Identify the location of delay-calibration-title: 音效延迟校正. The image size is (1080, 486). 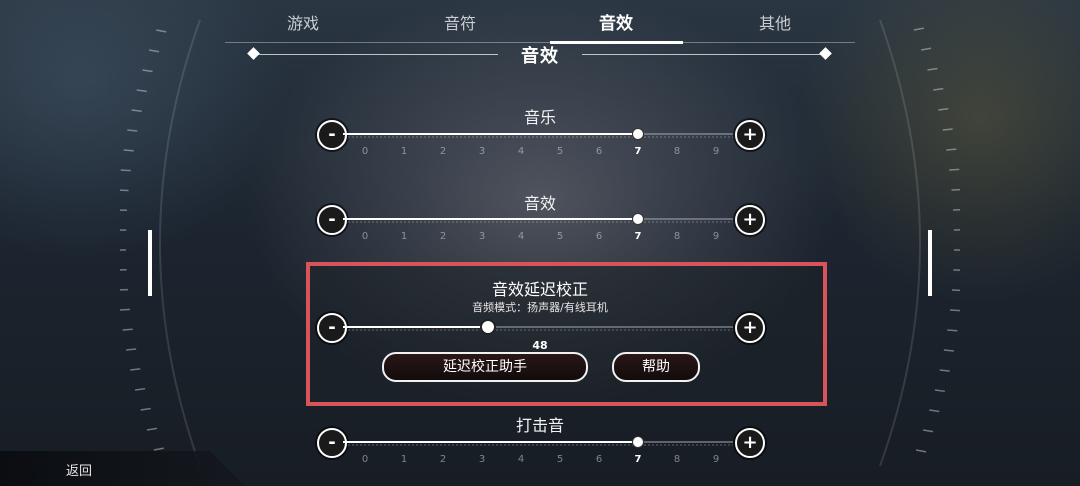
(539, 289).